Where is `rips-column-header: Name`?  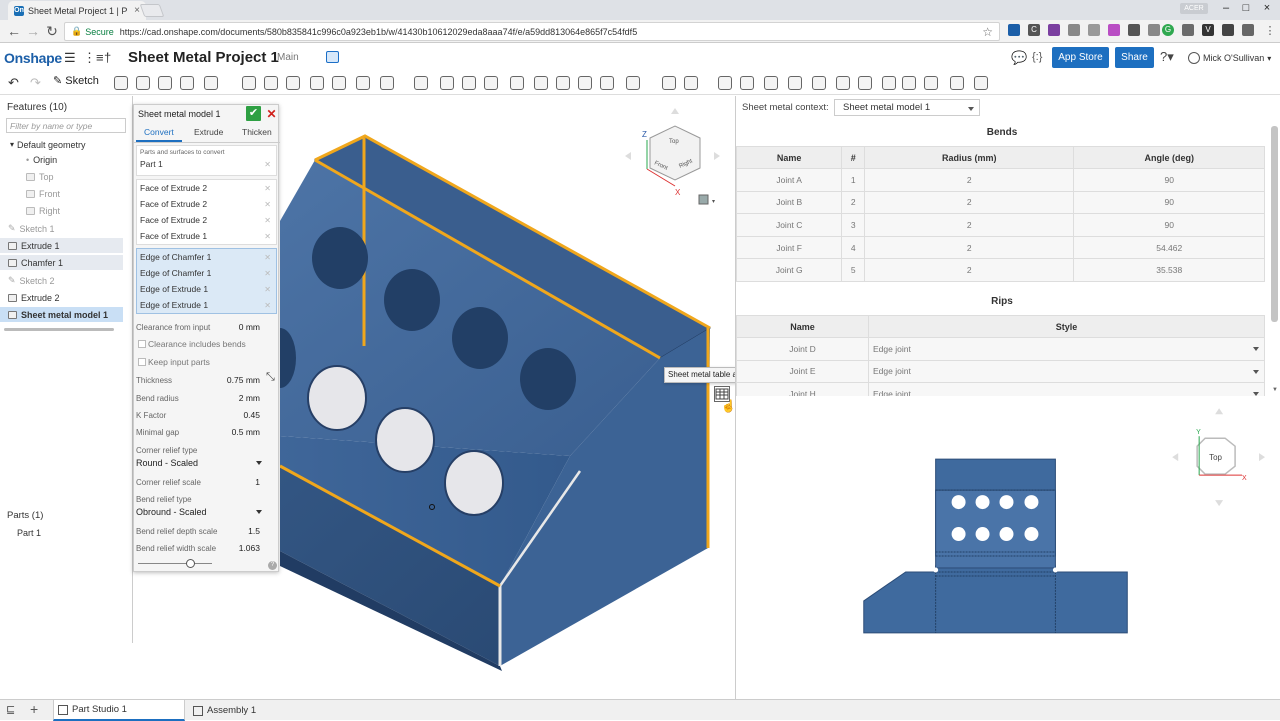 rips-column-header: Name is located at coordinates (802, 326).